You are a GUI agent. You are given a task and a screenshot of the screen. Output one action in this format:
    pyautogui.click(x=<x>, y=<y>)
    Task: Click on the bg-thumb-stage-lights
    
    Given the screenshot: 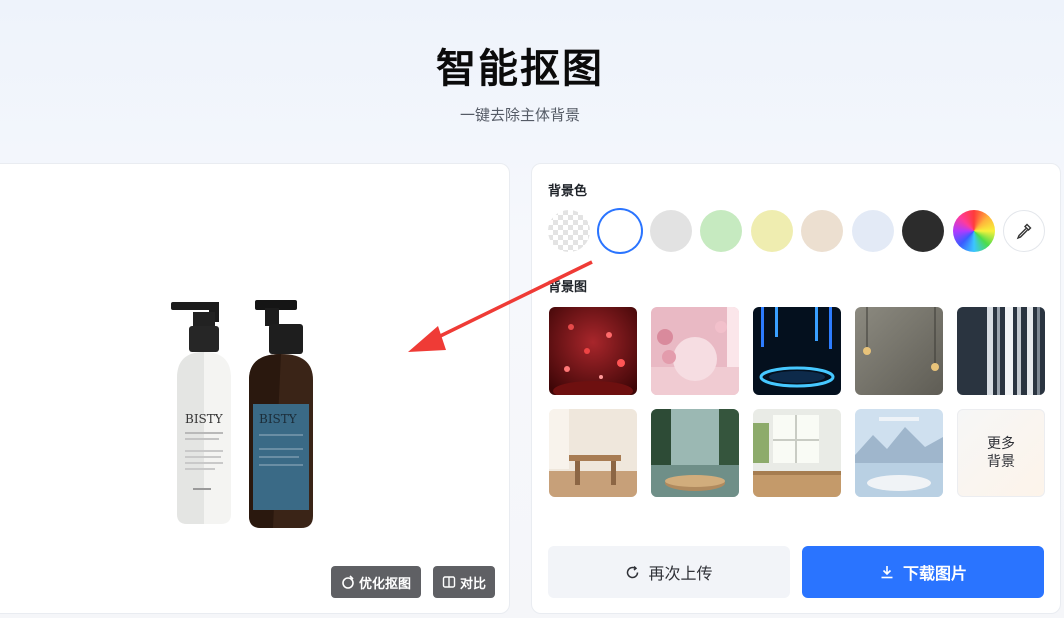 What is the action you would take?
    pyautogui.click(x=797, y=351)
    